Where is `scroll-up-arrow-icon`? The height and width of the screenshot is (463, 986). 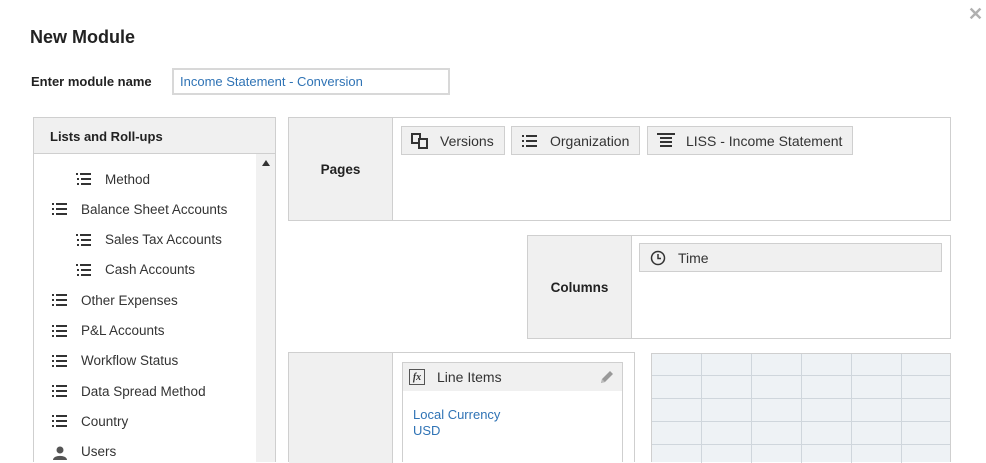
scroll-up-arrow-icon is located at coordinates (266, 163).